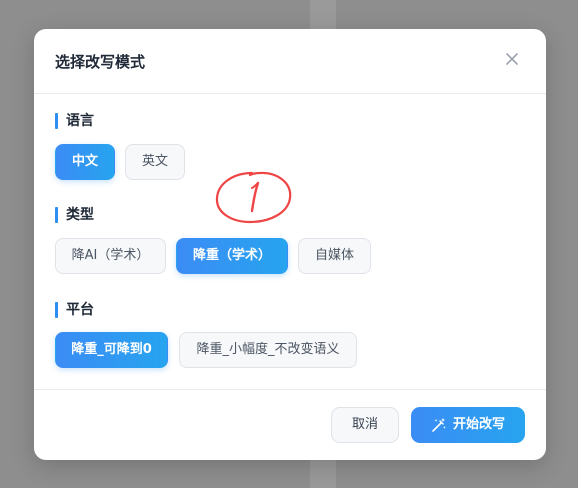  What do you see at coordinates (74, 215) in the screenshot?
I see `section-label-type: 类型` at bounding box center [74, 215].